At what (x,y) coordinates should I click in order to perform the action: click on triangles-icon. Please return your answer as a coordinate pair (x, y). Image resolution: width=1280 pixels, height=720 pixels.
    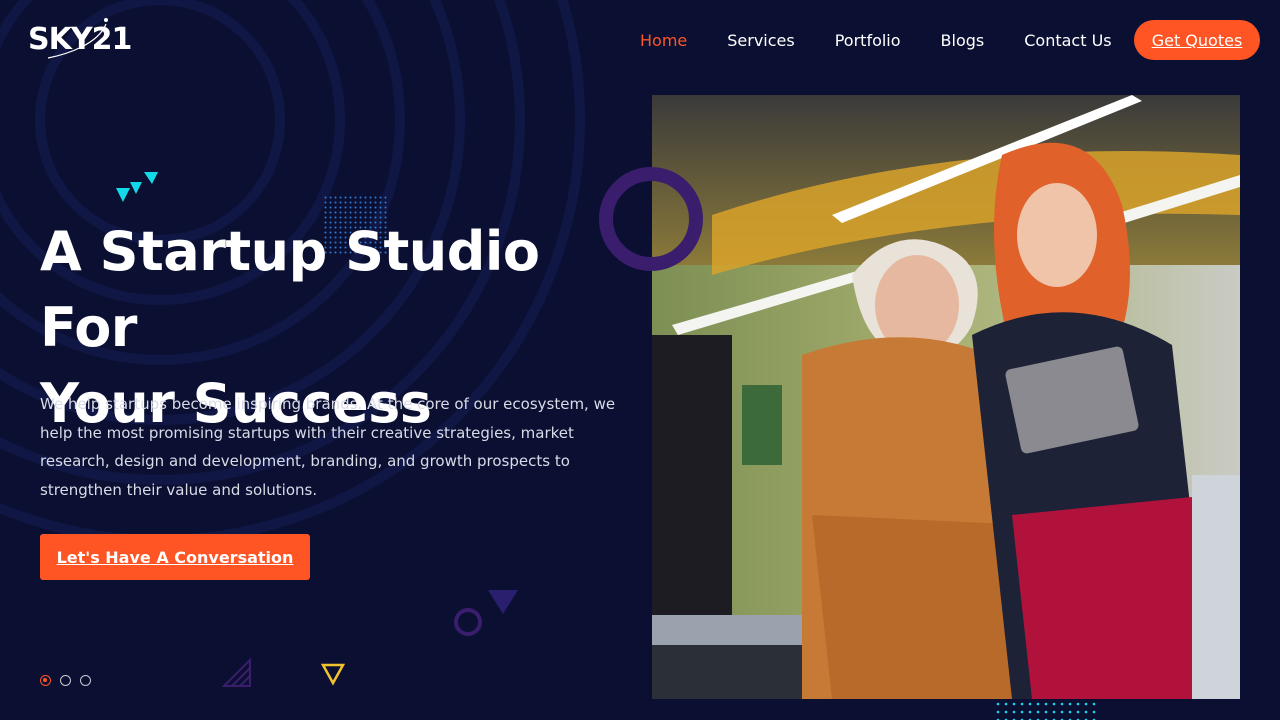
    Looking at the image, I should click on (137, 187).